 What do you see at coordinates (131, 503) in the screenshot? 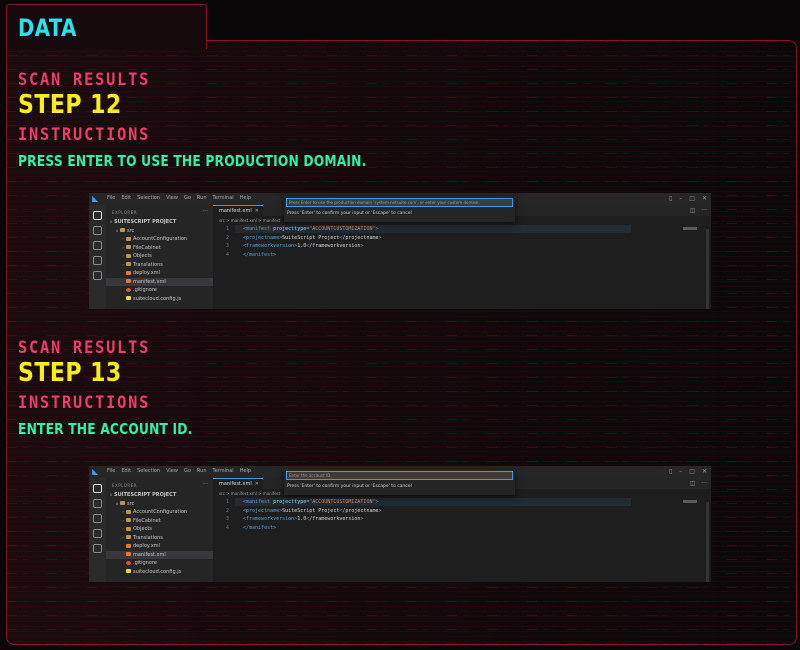
I see `tree-item-label: src` at bounding box center [131, 503].